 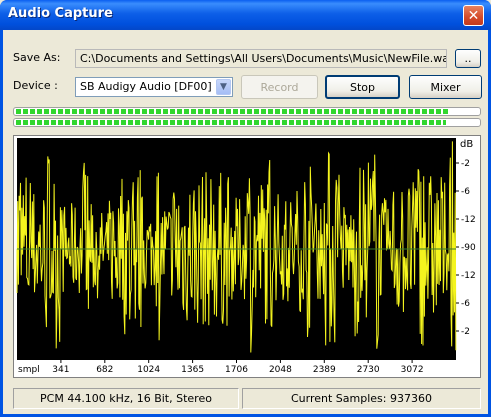 What do you see at coordinates (468, 58) in the screenshot?
I see `browse-button: ..` at bounding box center [468, 58].